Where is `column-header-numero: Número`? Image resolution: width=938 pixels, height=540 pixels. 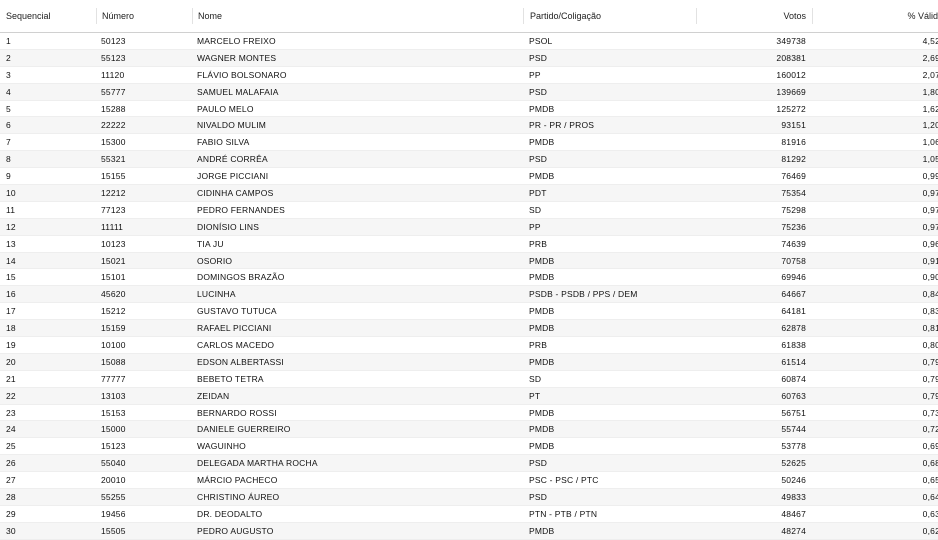 column-header-numero: Número is located at coordinates (144, 16).